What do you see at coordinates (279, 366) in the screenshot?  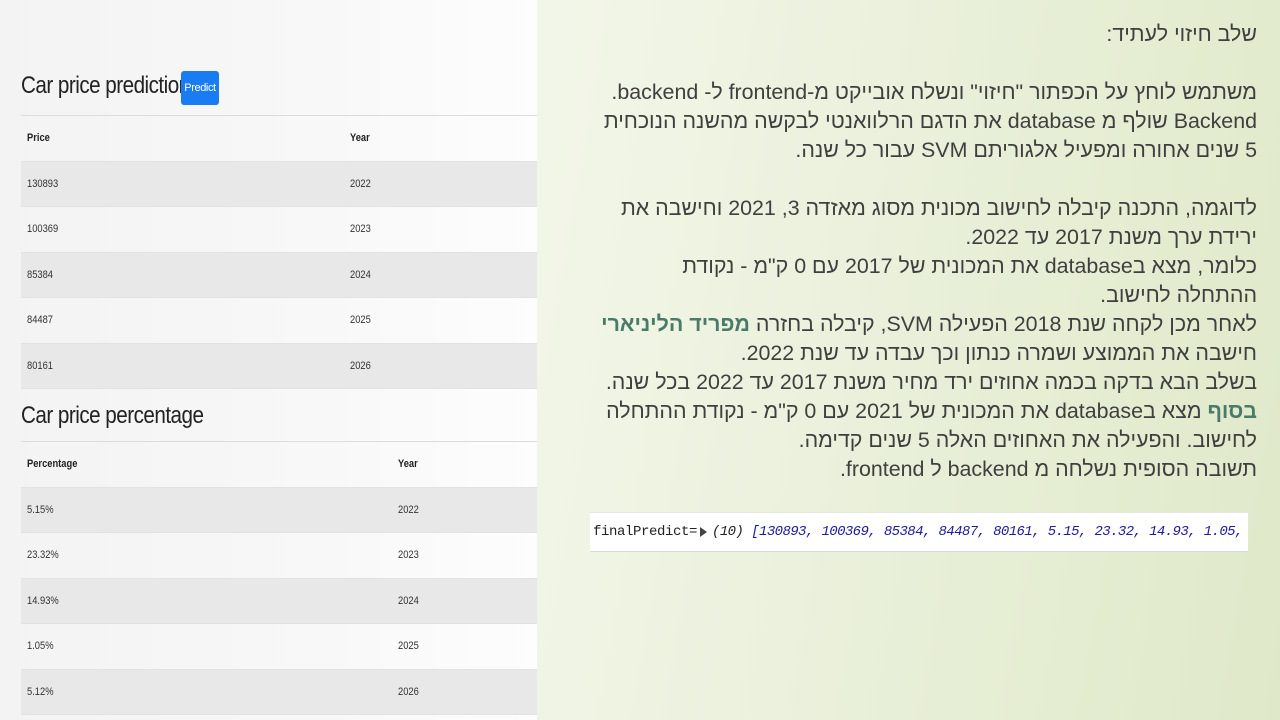 I see `table-row: 80161 2026` at bounding box center [279, 366].